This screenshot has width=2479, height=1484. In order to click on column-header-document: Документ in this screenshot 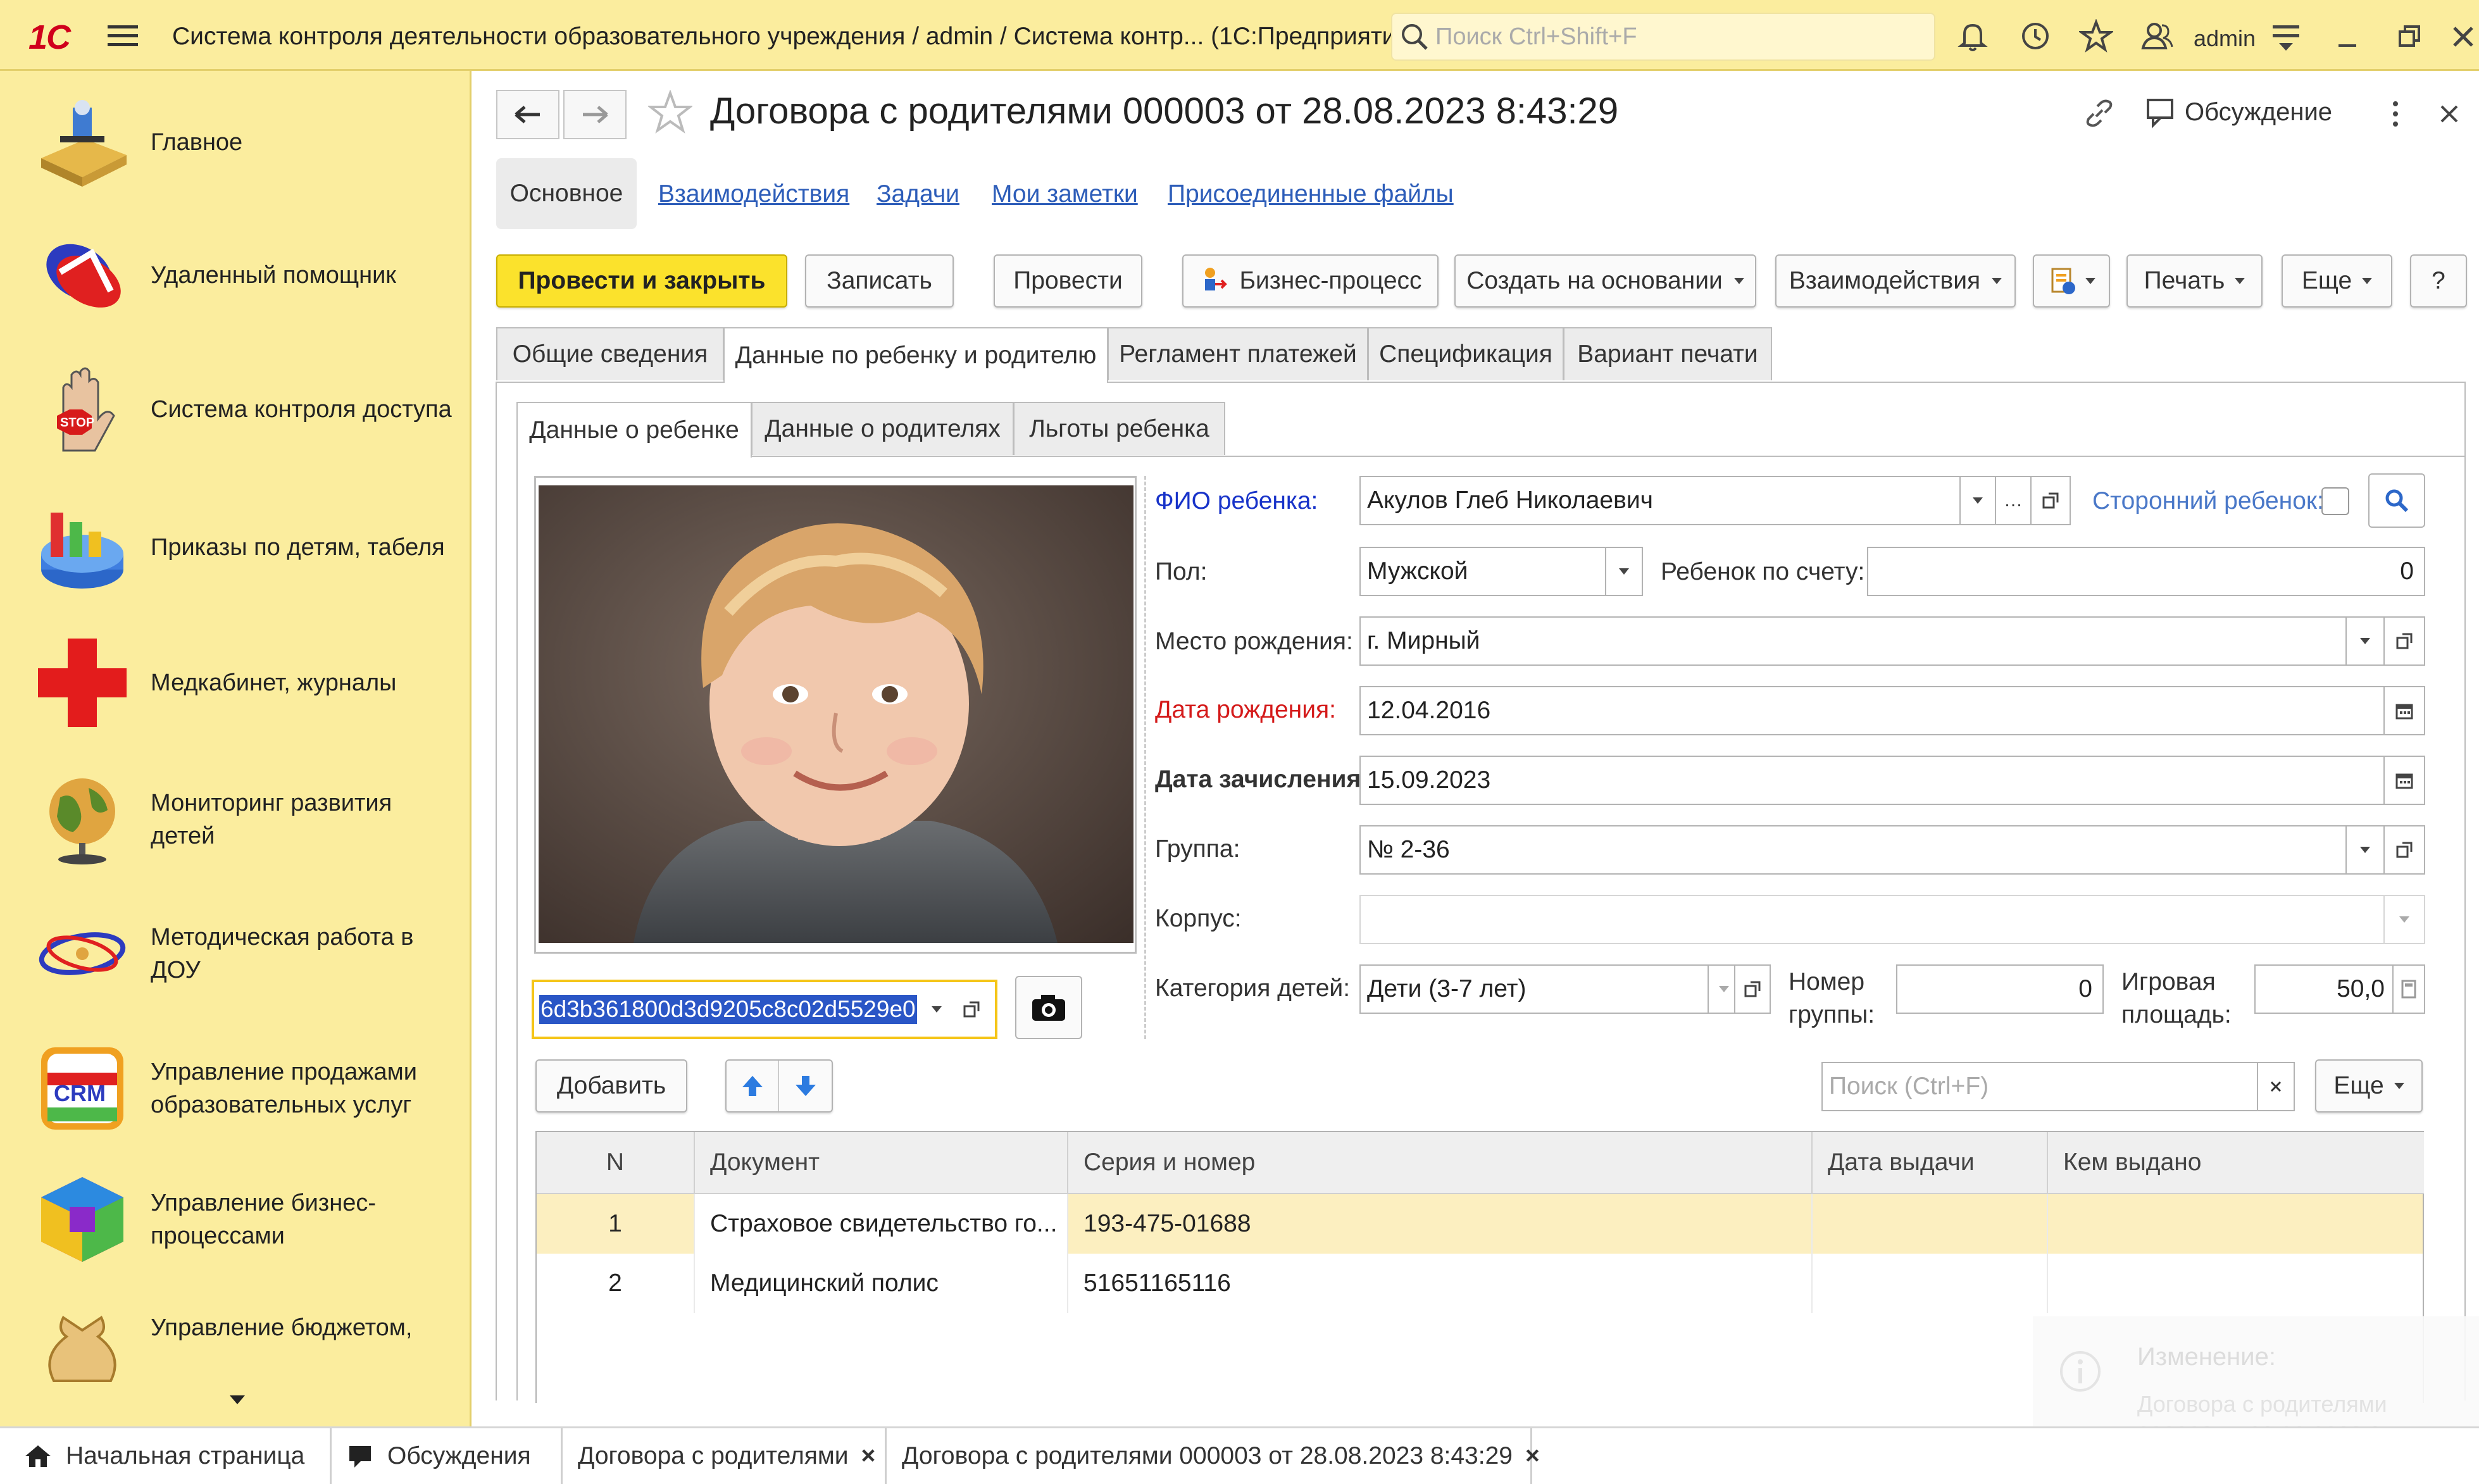, I will do `click(882, 1163)`.